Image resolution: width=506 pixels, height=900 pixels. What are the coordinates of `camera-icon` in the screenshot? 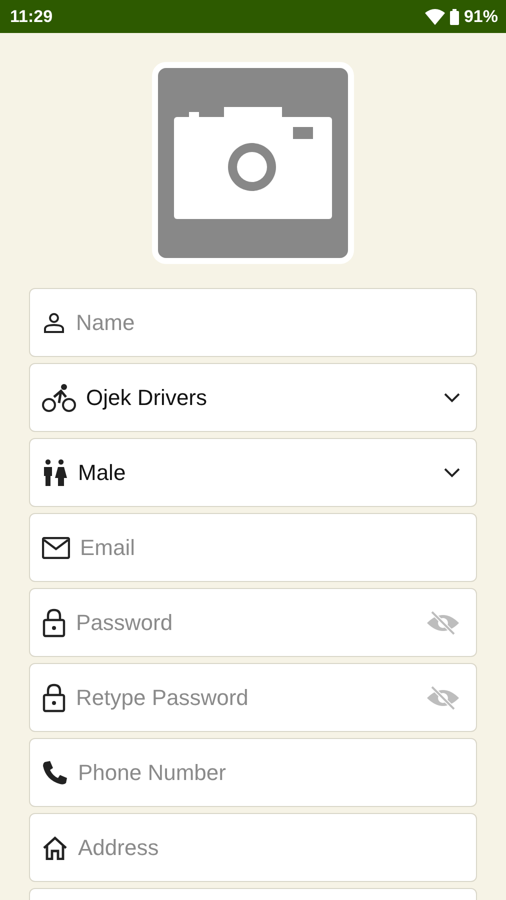 It's located at (253, 163).